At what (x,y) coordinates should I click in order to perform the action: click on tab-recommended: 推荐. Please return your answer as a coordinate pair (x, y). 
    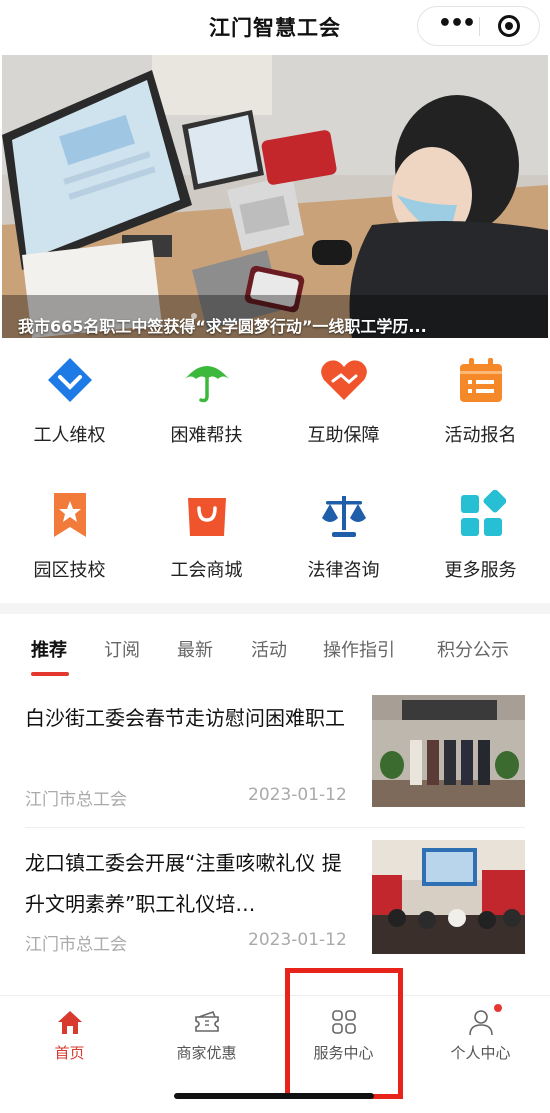
    Looking at the image, I should click on (49, 649).